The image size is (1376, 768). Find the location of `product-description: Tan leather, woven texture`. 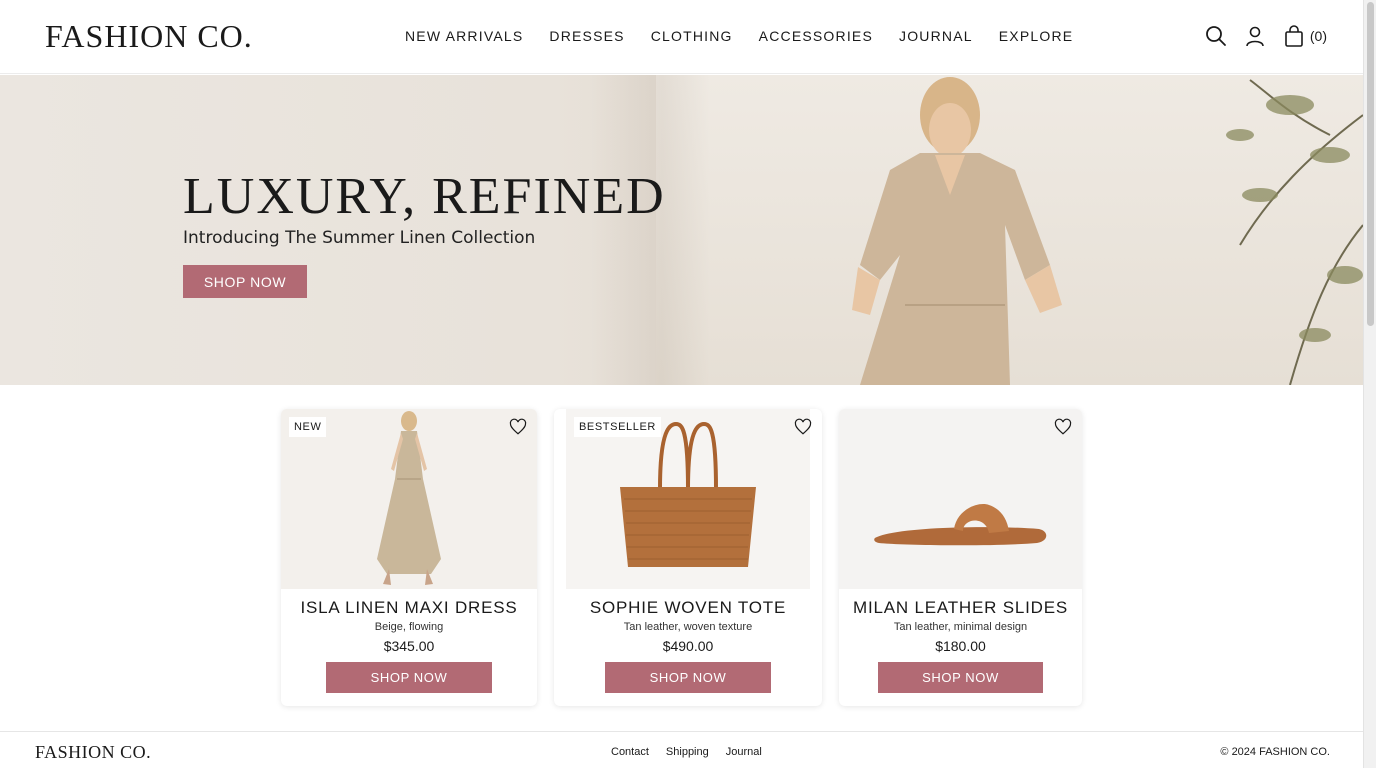

product-description: Tan leather, woven texture is located at coordinates (688, 627).